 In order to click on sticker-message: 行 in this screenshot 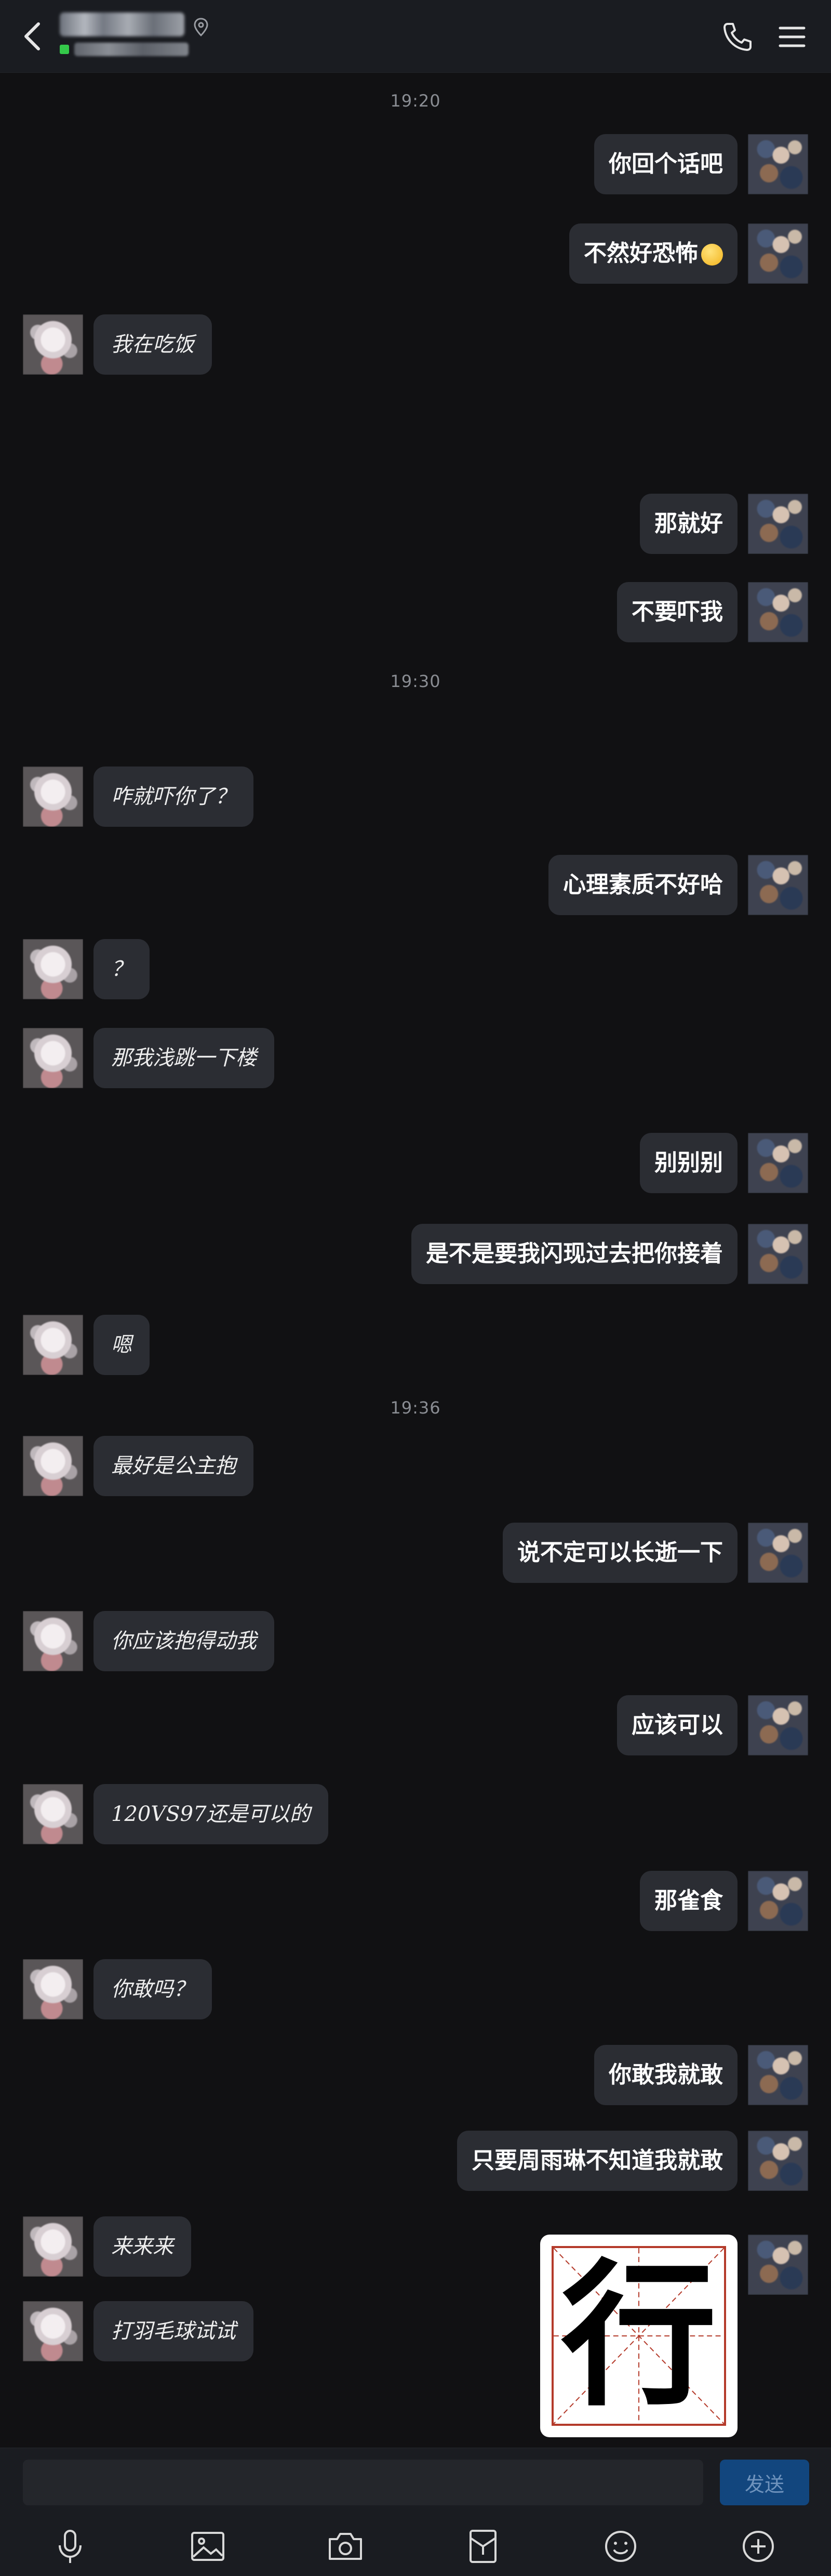, I will do `click(639, 2336)`.